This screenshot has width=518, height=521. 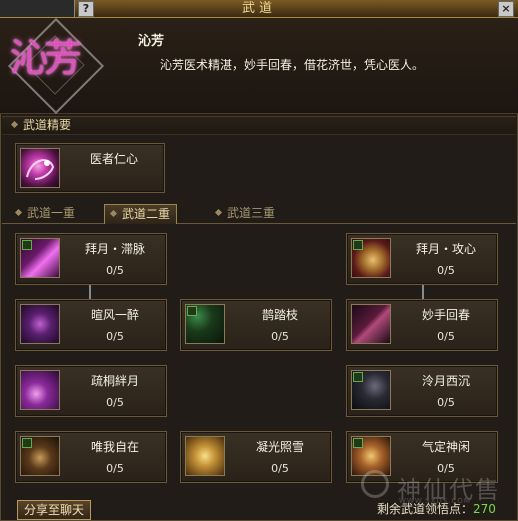 I want to click on tab-tier-1: 武道一重, so click(x=45, y=213).